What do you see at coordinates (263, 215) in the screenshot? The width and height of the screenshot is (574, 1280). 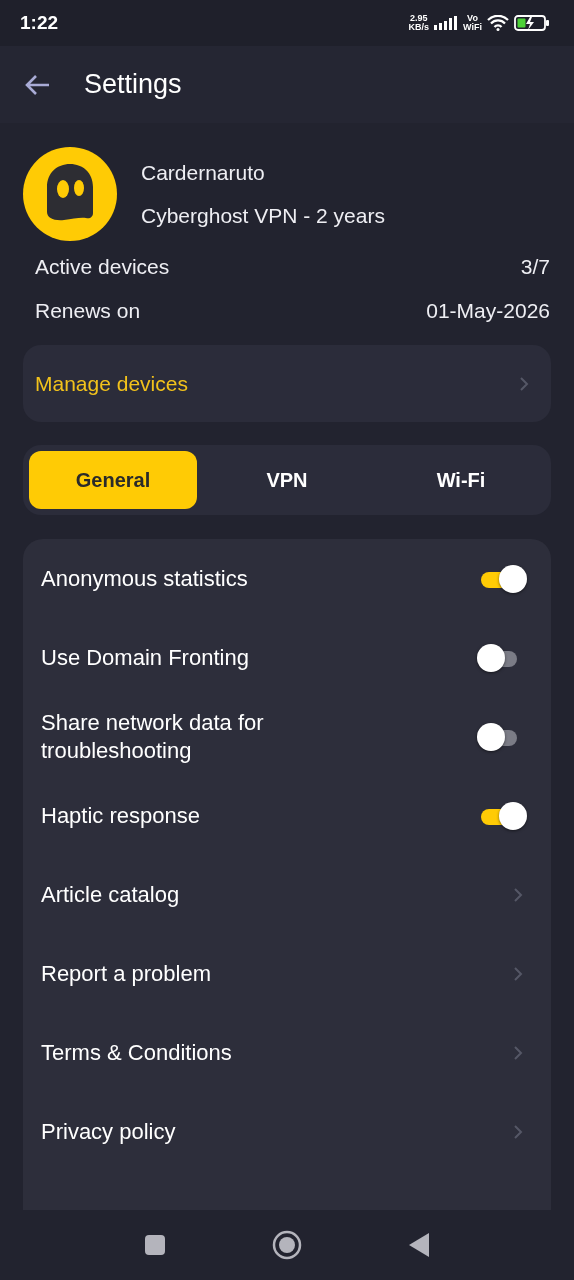 I see `subscription-plan: Cyberghost VPN - 2 years` at bounding box center [263, 215].